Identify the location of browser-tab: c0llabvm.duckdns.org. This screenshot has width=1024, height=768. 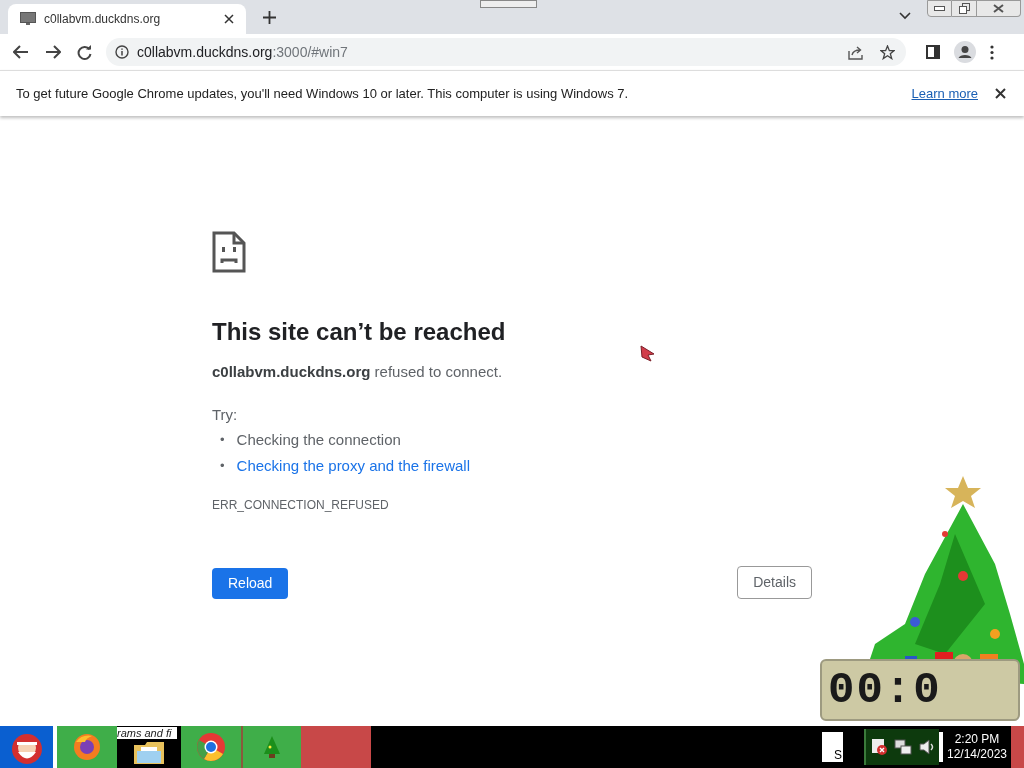
(127, 19).